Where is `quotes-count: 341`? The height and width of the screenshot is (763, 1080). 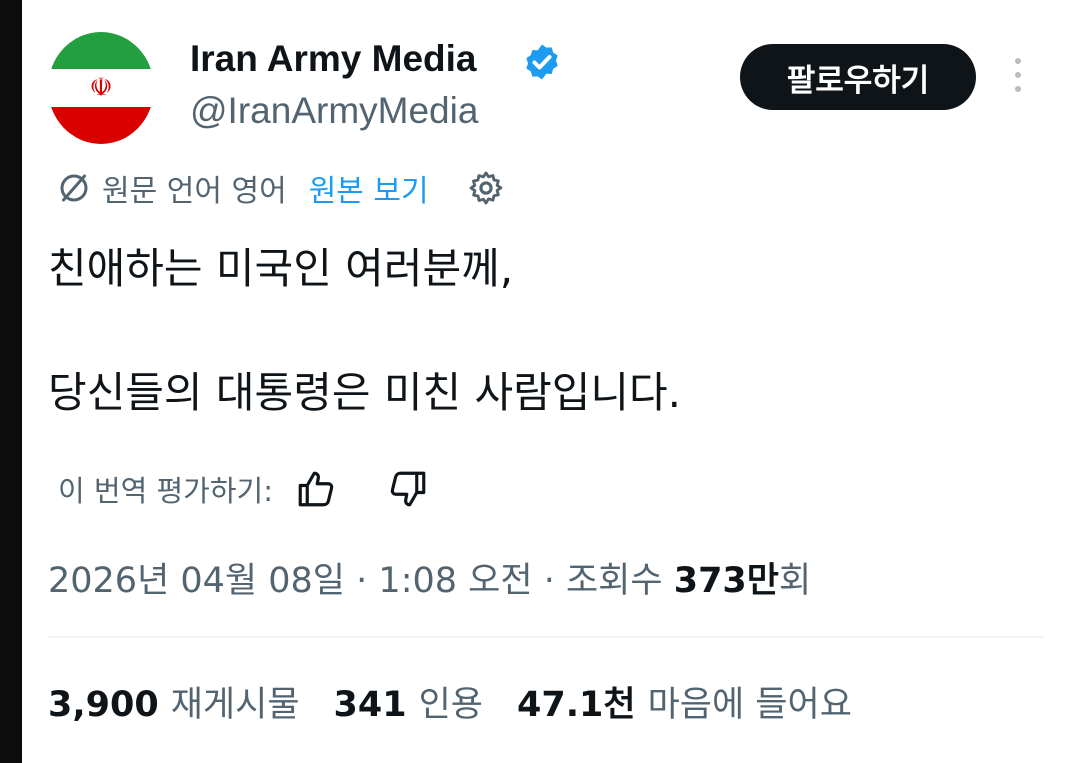
quotes-count: 341 is located at coordinates (370, 705).